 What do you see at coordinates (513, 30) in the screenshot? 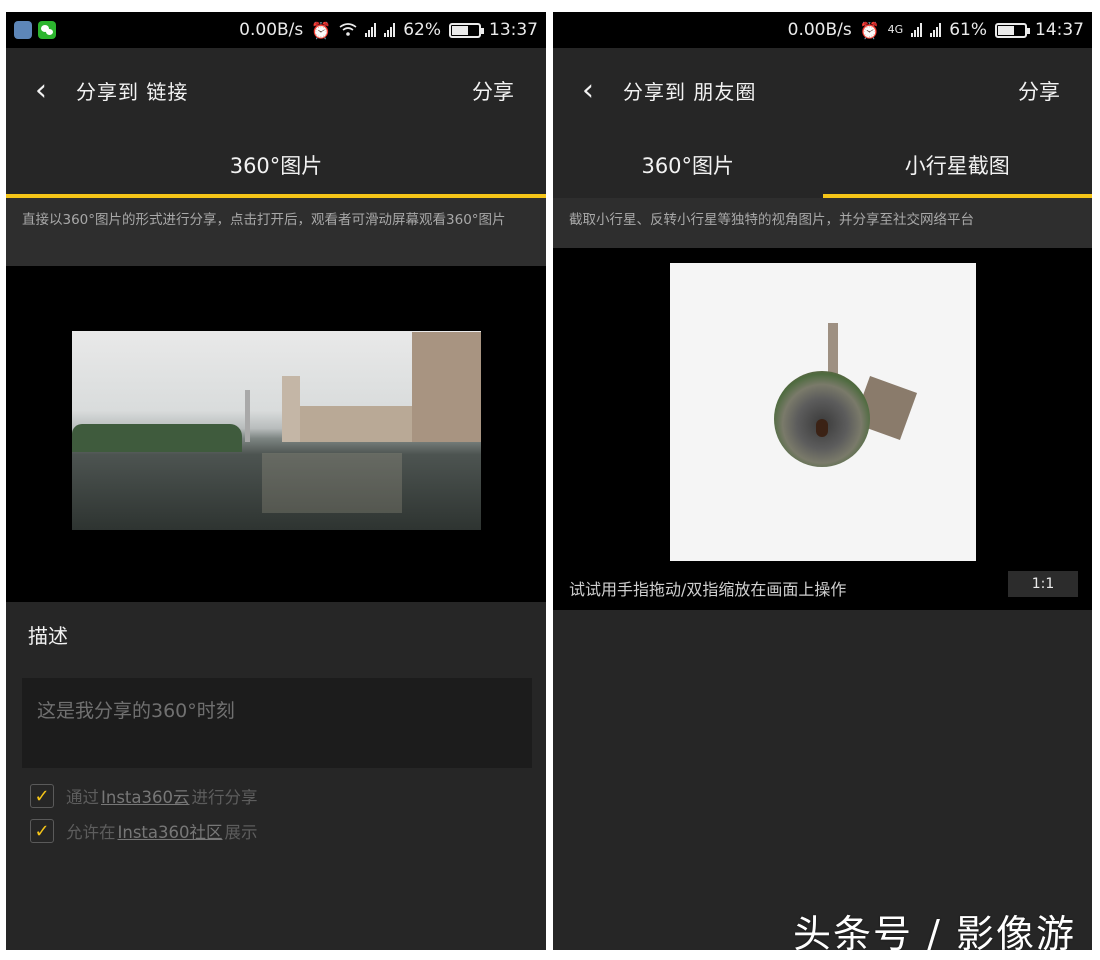
I see `clock: 13:37` at bounding box center [513, 30].